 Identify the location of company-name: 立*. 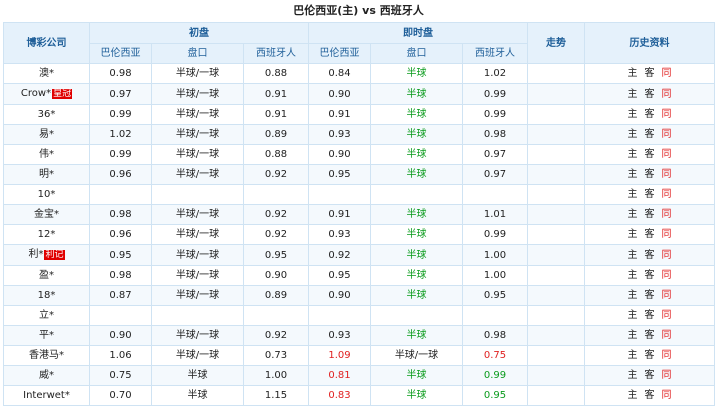
(46, 315).